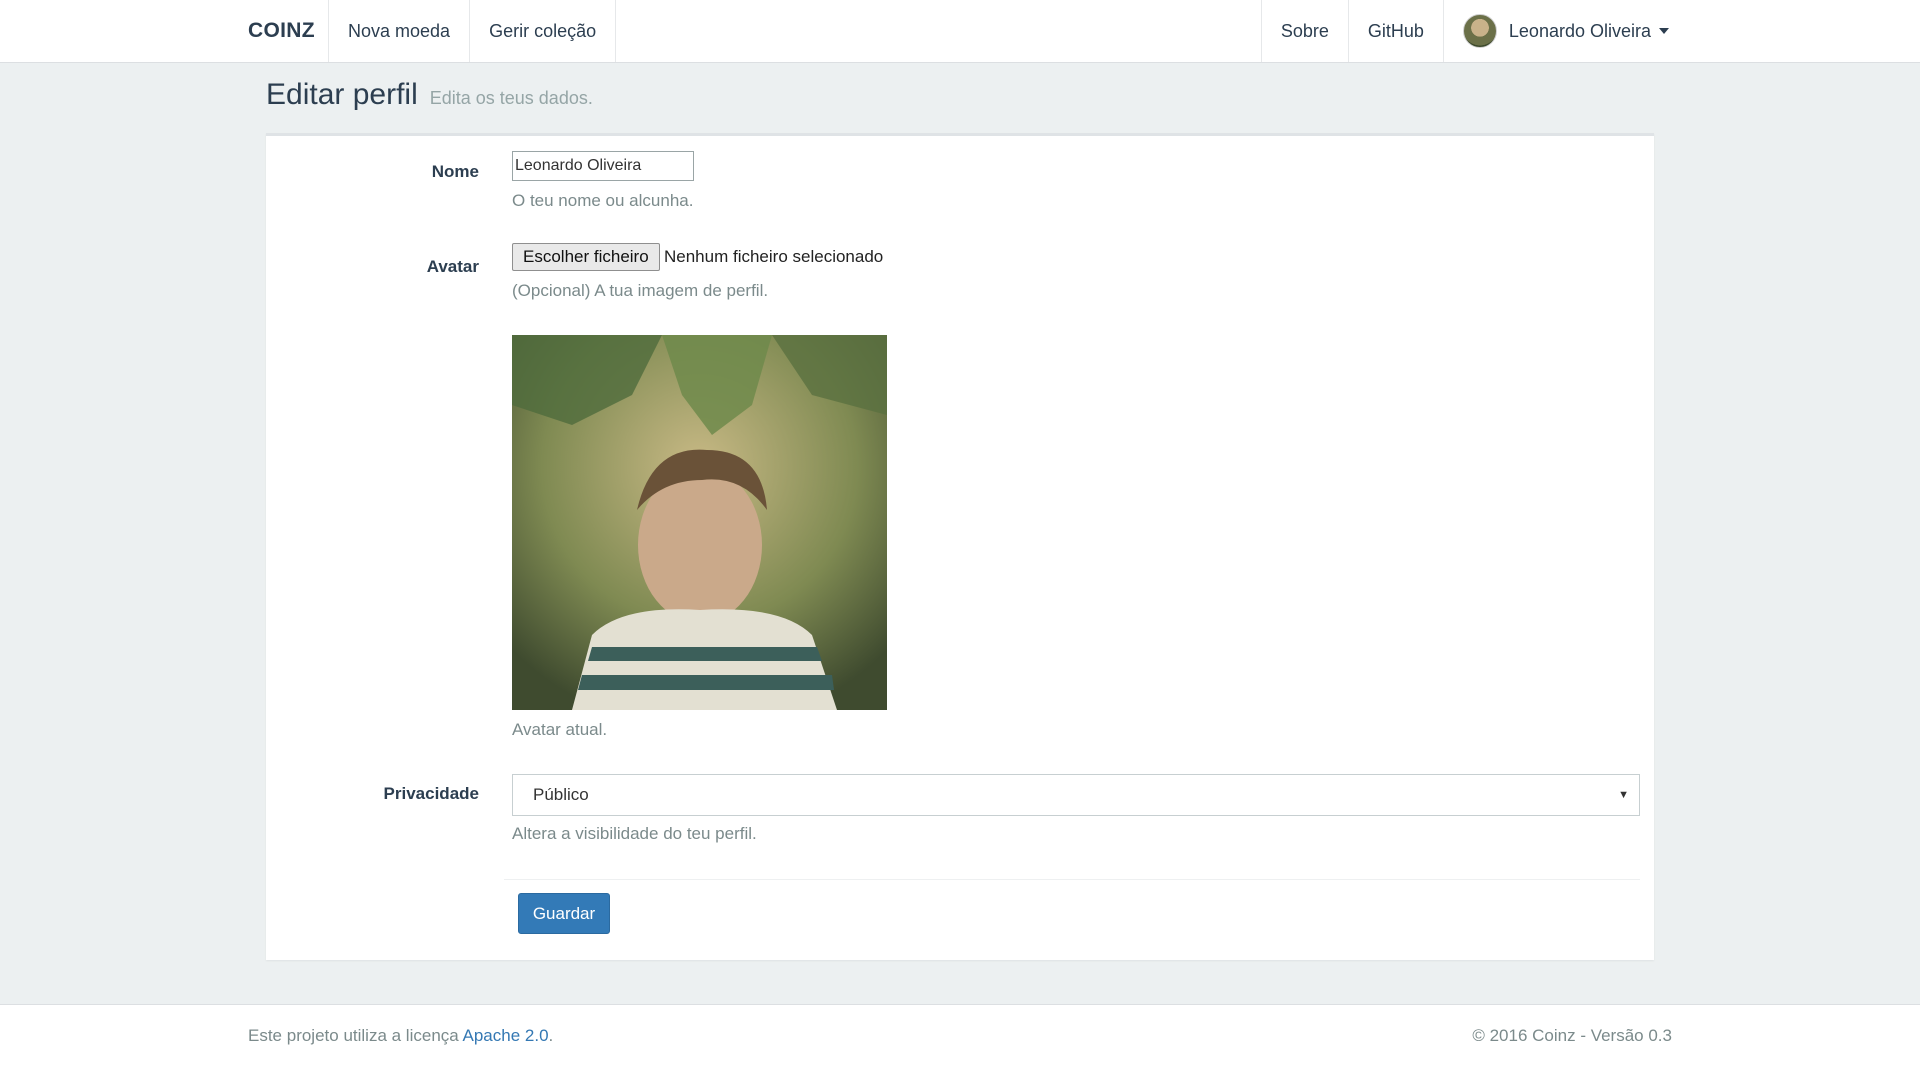 This screenshot has height=1081, width=1920. Describe the element at coordinates (506, 1035) in the screenshot. I see `license-link: Apache 2.0` at that location.